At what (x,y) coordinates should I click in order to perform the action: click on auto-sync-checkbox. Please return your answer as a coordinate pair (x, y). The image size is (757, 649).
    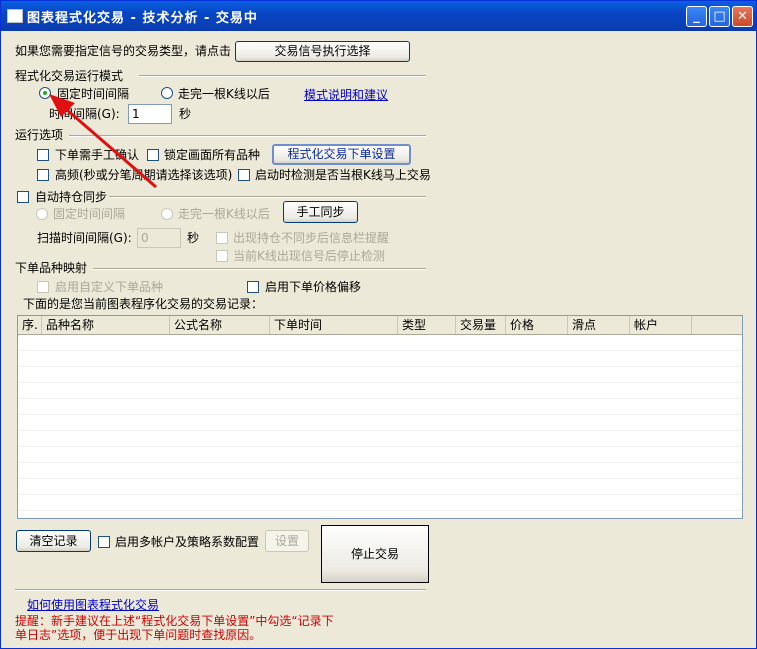
    Looking at the image, I should click on (23, 197).